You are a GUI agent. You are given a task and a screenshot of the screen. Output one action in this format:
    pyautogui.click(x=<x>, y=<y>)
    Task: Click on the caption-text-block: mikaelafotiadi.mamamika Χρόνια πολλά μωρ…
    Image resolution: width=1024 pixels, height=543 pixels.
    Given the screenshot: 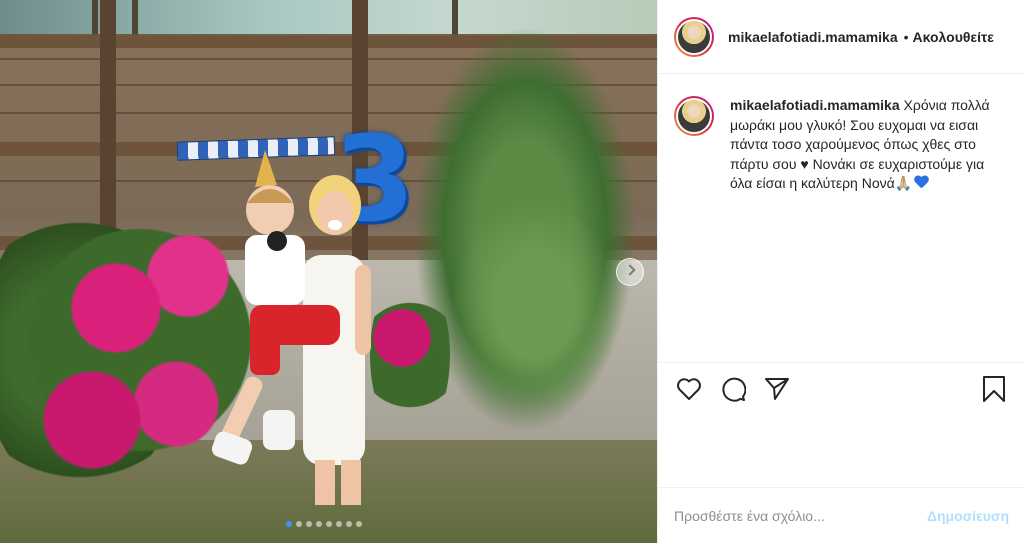 What is the action you would take?
    pyautogui.click(x=865, y=145)
    